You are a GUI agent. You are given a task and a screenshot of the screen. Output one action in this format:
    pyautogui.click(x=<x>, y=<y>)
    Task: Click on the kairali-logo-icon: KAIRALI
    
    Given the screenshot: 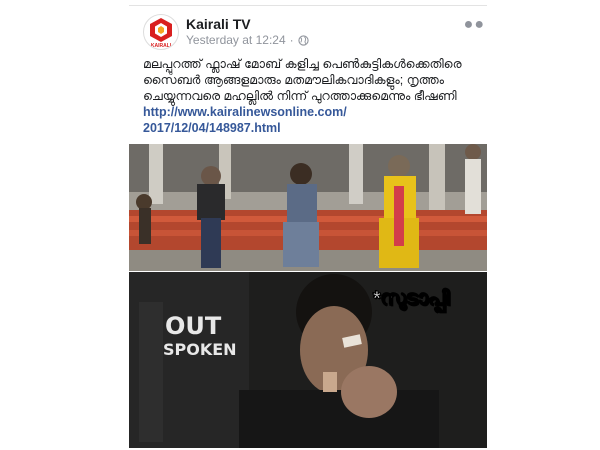 What is the action you would take?
    pyautogui.click(x=161, y=33)
    